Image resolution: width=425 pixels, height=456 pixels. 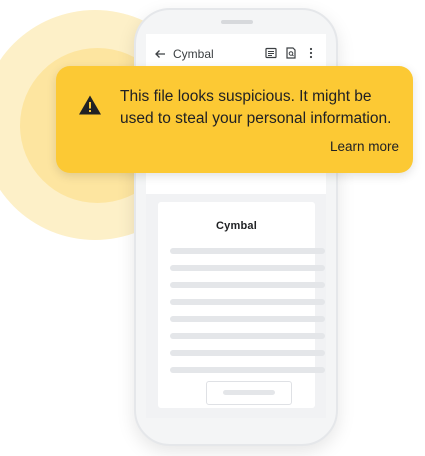 What do you see at coordinates (311, 53) in the screenshot?
I see `more-vert-icon` at bounding box center [311, 53].